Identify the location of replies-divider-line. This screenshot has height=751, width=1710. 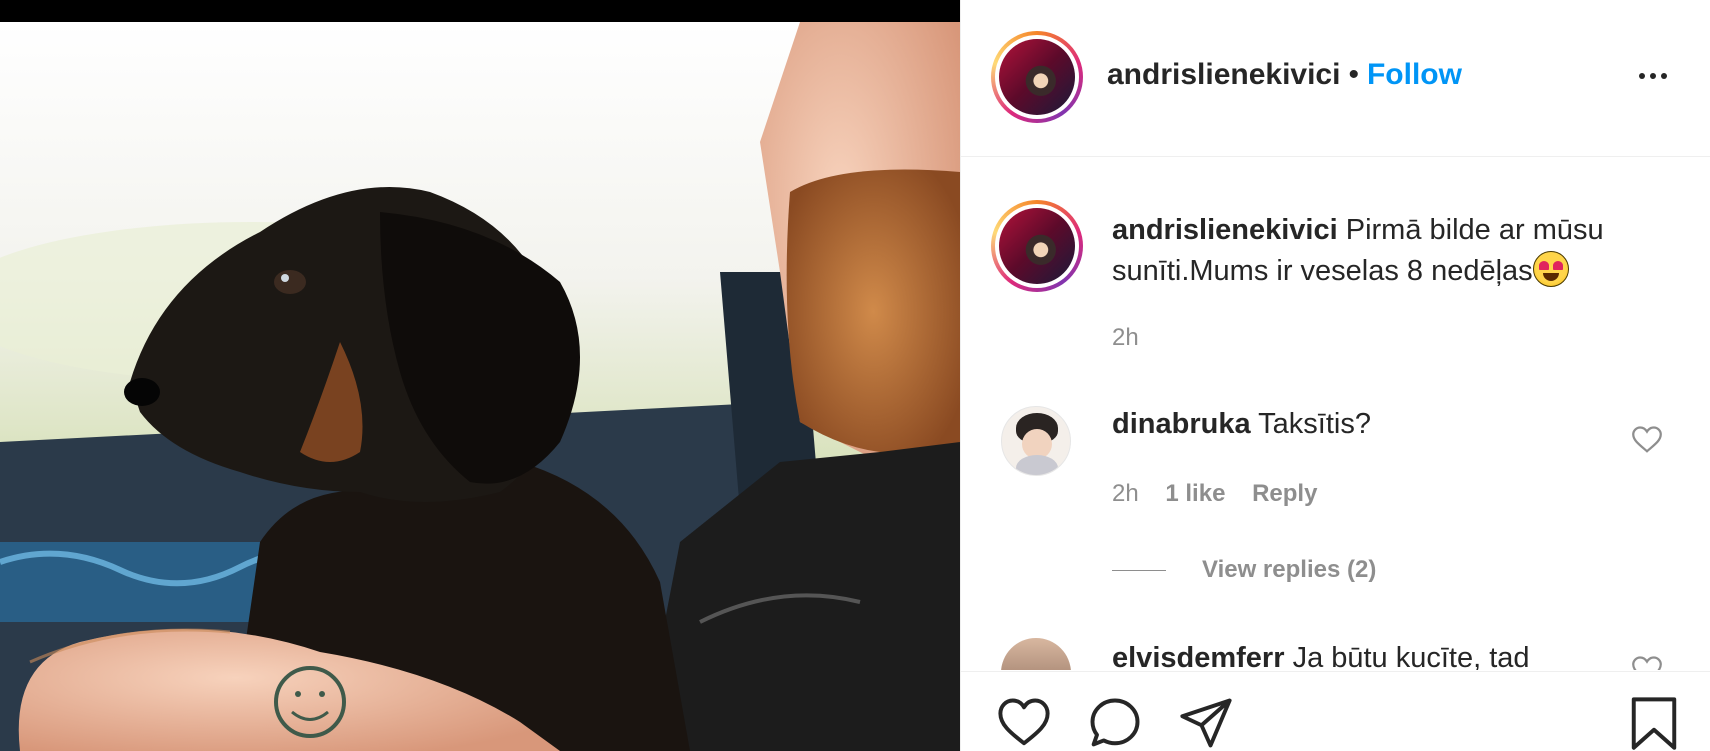
(1139, 570).